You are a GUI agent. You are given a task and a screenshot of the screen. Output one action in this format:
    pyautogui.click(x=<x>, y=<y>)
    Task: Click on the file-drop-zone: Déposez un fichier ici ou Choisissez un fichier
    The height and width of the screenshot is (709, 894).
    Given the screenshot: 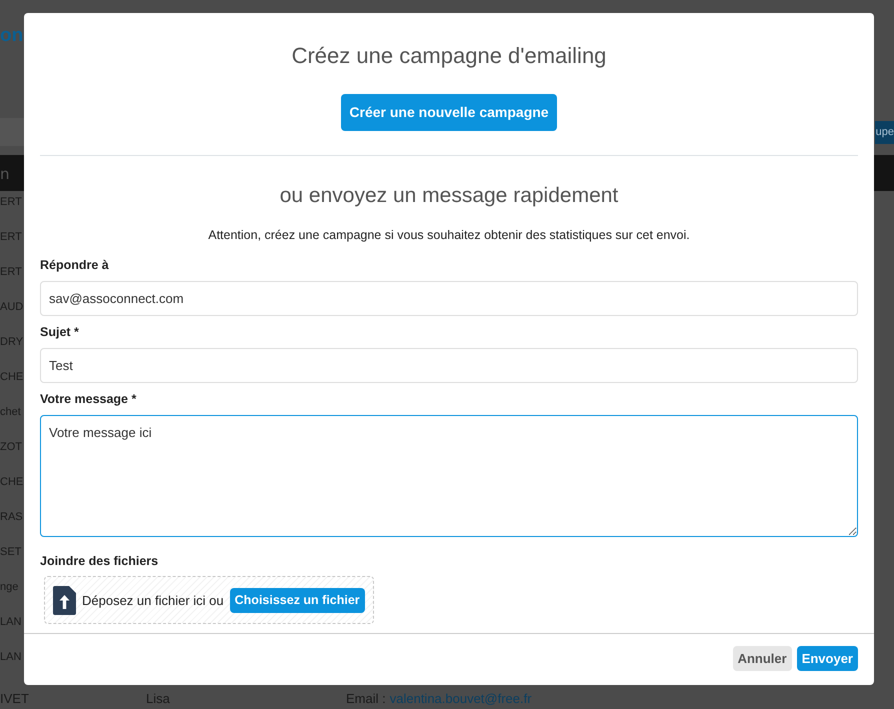 What is the action you would take?
    pyautogui.click(x=209, y=600)
    